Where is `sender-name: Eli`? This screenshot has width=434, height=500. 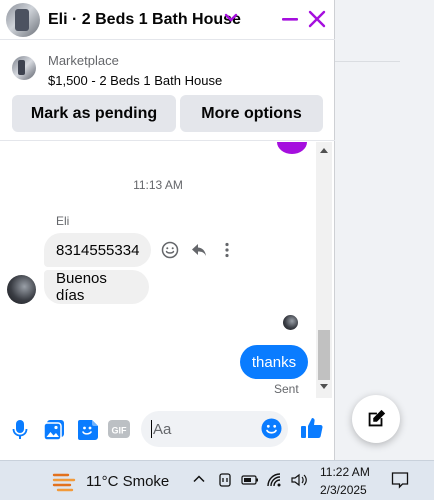 sender-name: Eli is located at coordinates (63, 221).